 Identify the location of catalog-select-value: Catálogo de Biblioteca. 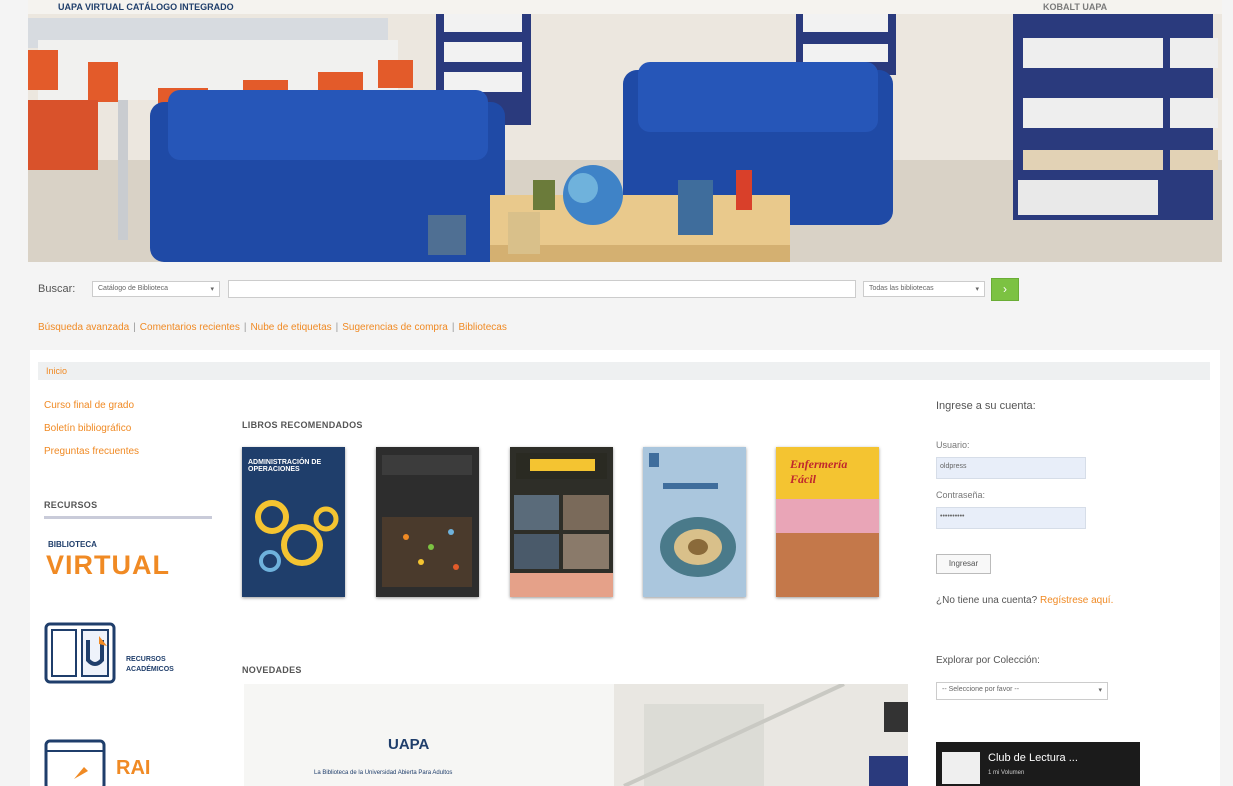
(133, 288).